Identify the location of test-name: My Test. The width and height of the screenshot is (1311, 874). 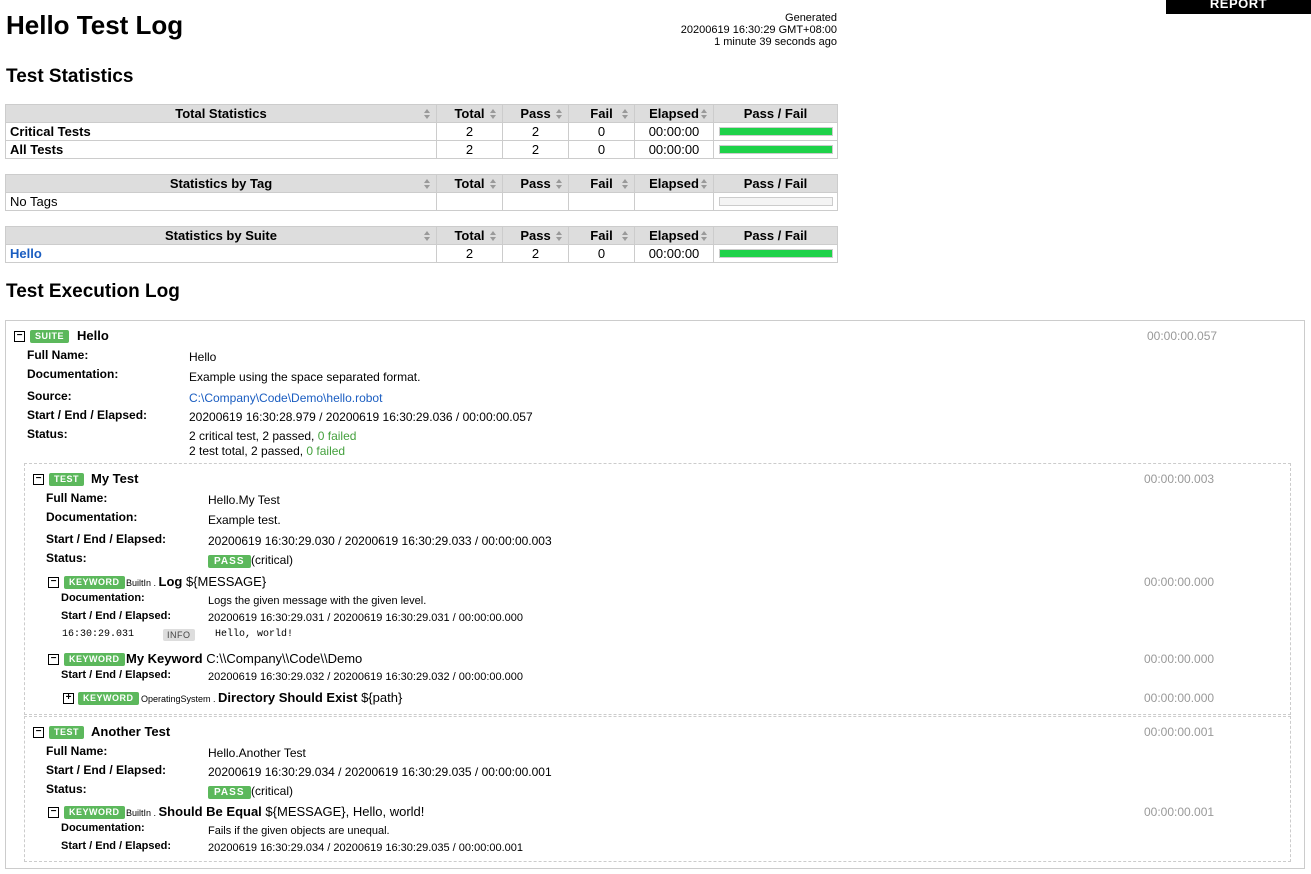
(114, 478).